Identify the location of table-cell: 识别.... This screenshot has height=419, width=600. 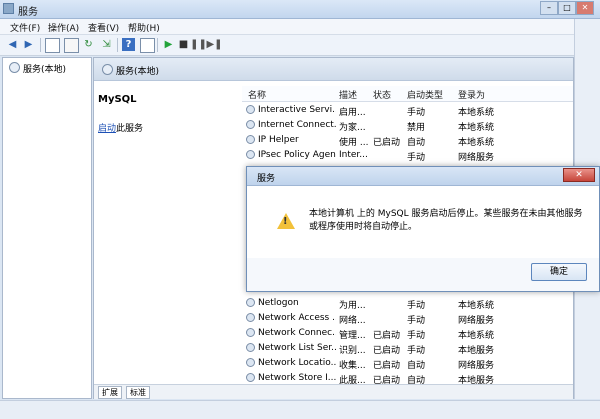
(352, 351).